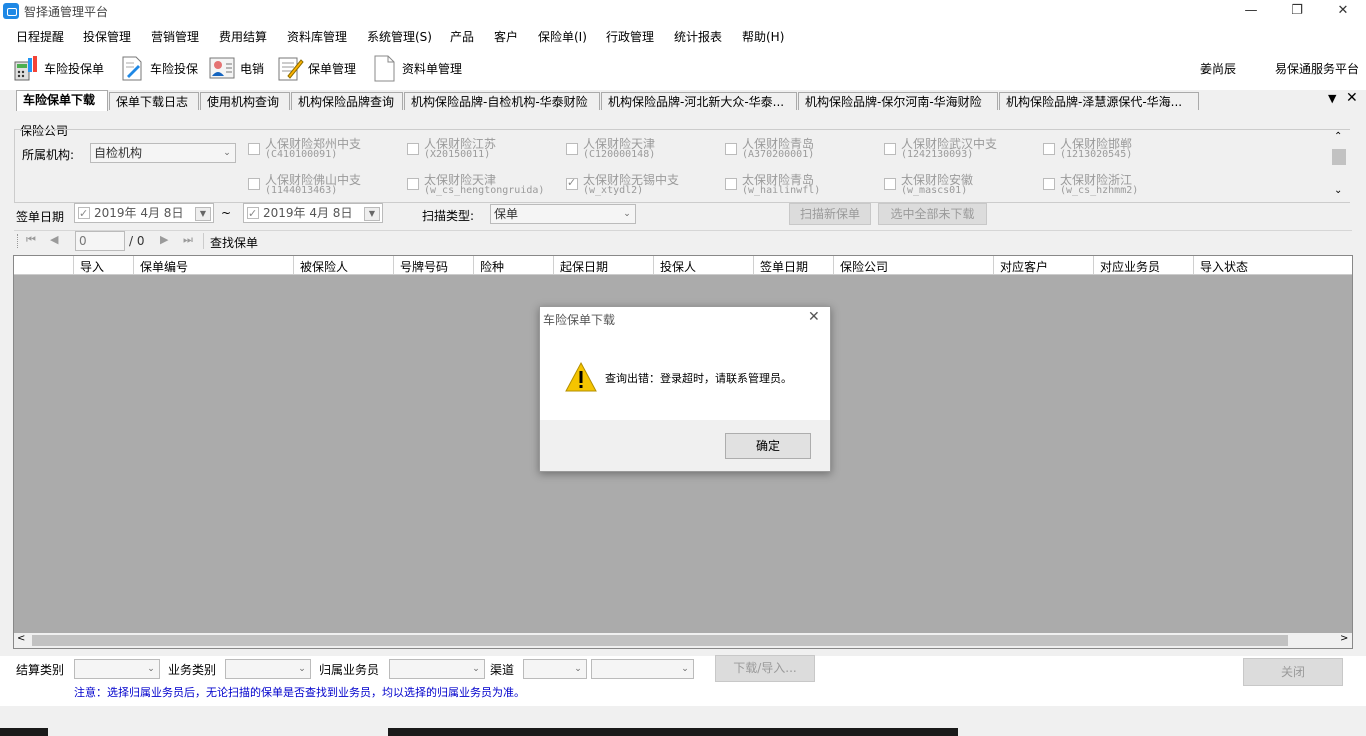 The width and height of the screenshot is (1366, 736). Describe the element at coordinates (48, 155) in the screenshot. I see `org-label: 所属机构:` at that location.